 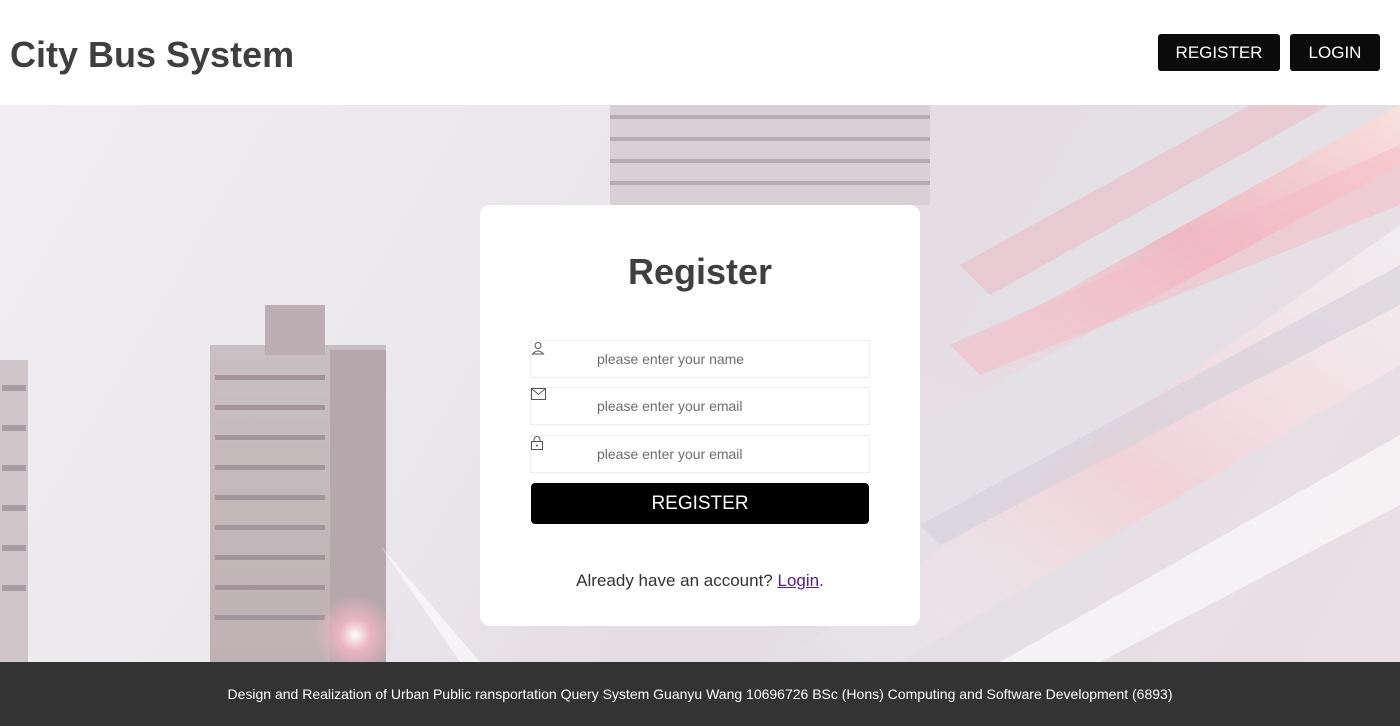 What do you see at coordinates (560, 359) in the screenshot?
I see `user-icon` at bounding box center [560, 359].